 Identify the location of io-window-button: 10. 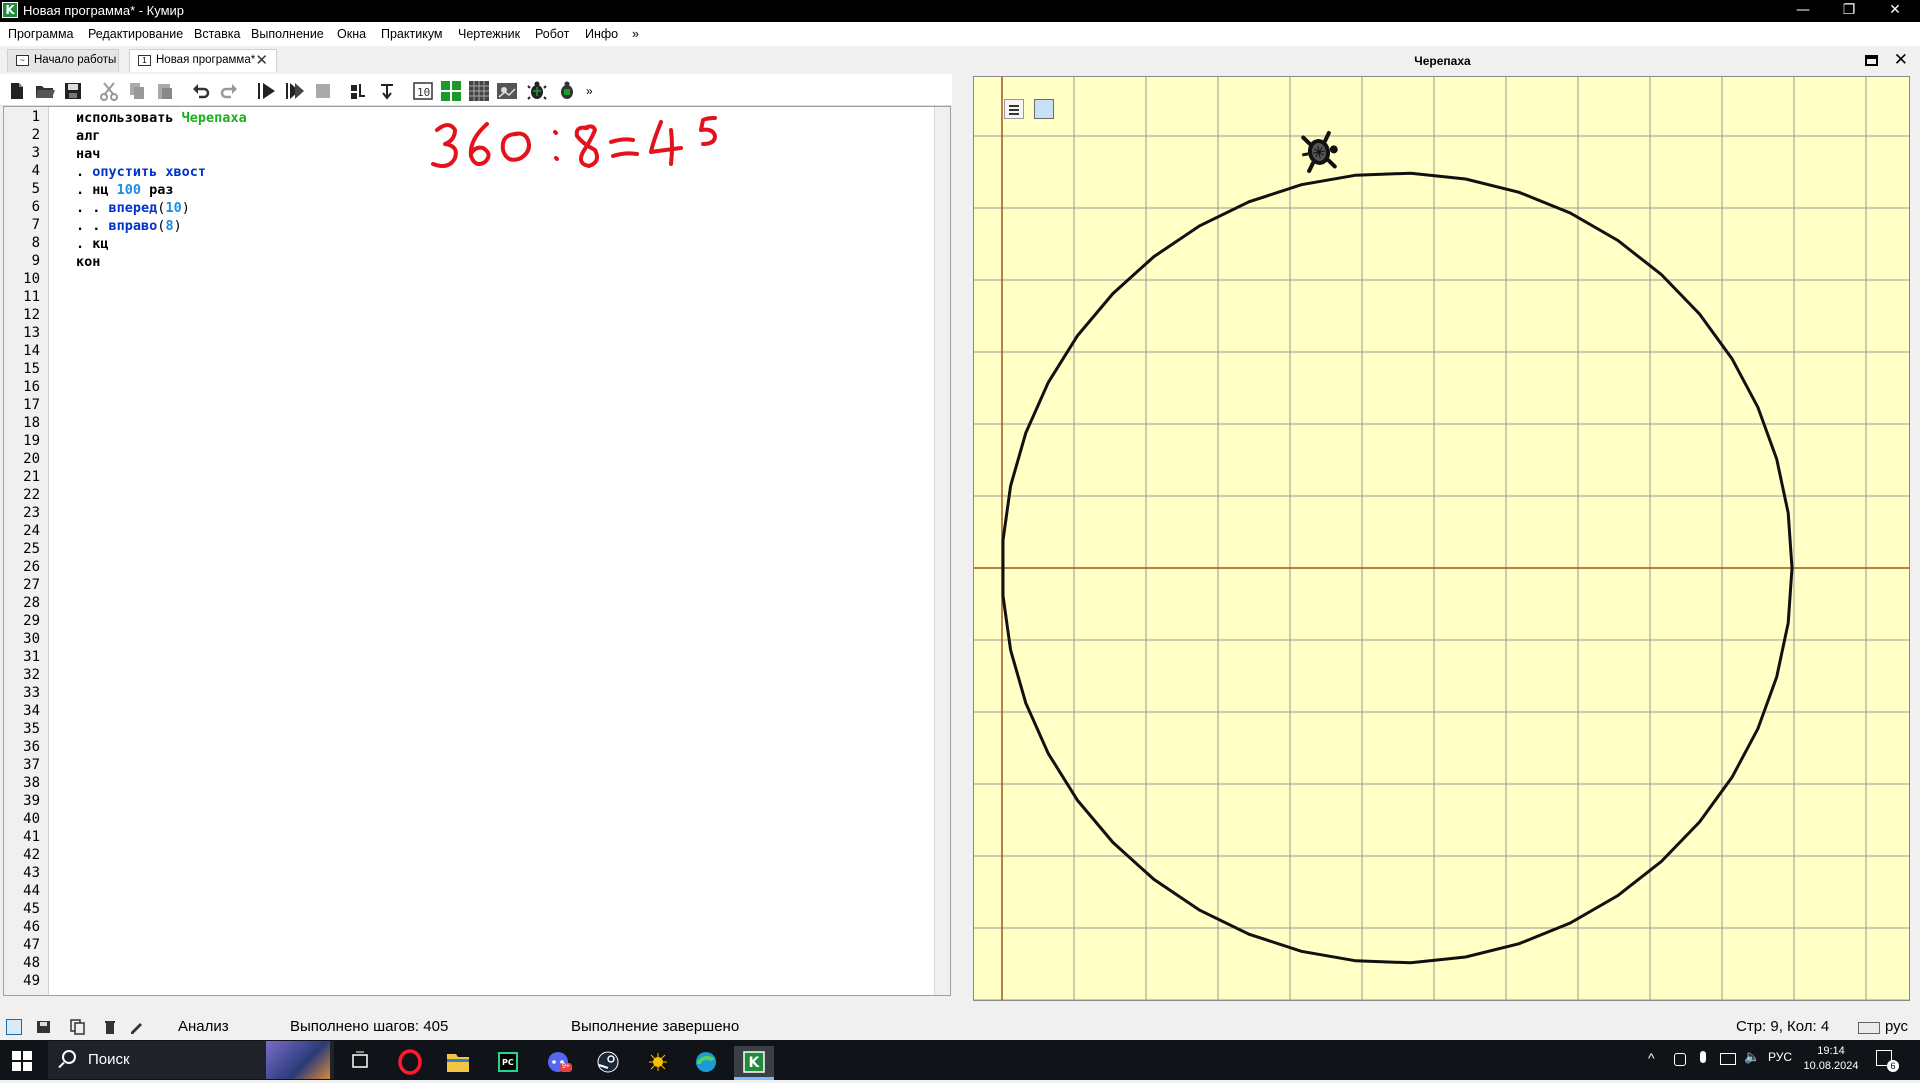
(423, 91).